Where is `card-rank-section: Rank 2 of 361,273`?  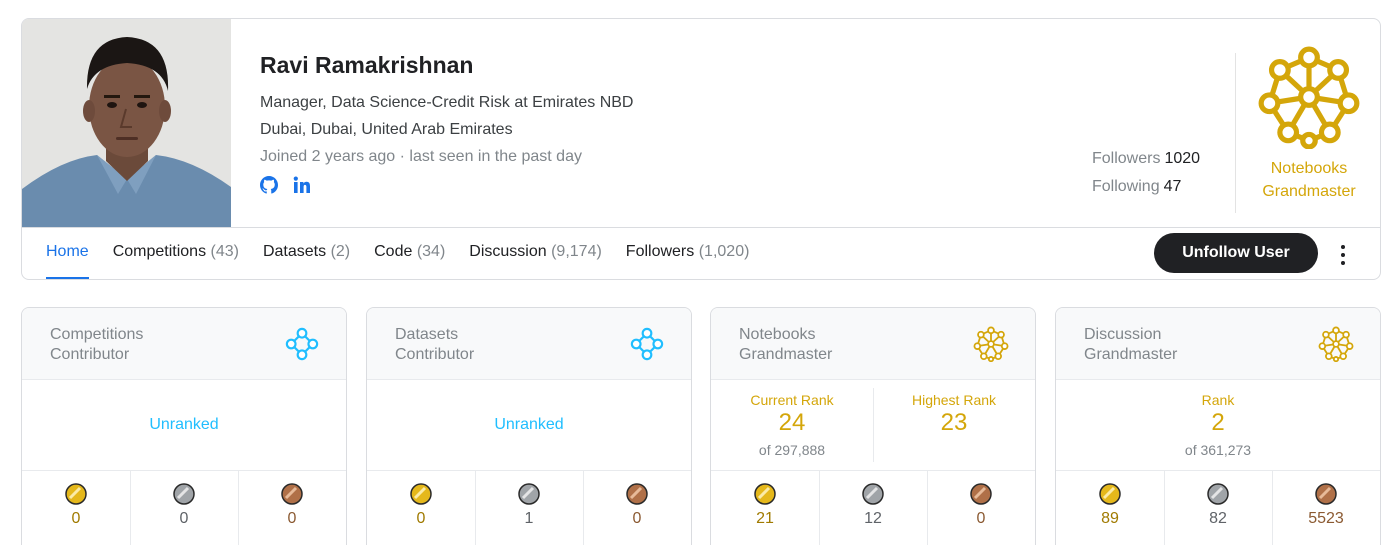 card-rank-section: Rank 2 of 361,273 is located at coordinates (1218, 425).